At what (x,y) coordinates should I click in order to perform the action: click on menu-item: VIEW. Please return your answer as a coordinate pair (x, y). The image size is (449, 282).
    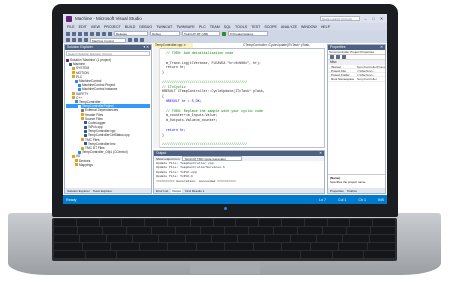
    Looking at the image, I should click on (95, 27).